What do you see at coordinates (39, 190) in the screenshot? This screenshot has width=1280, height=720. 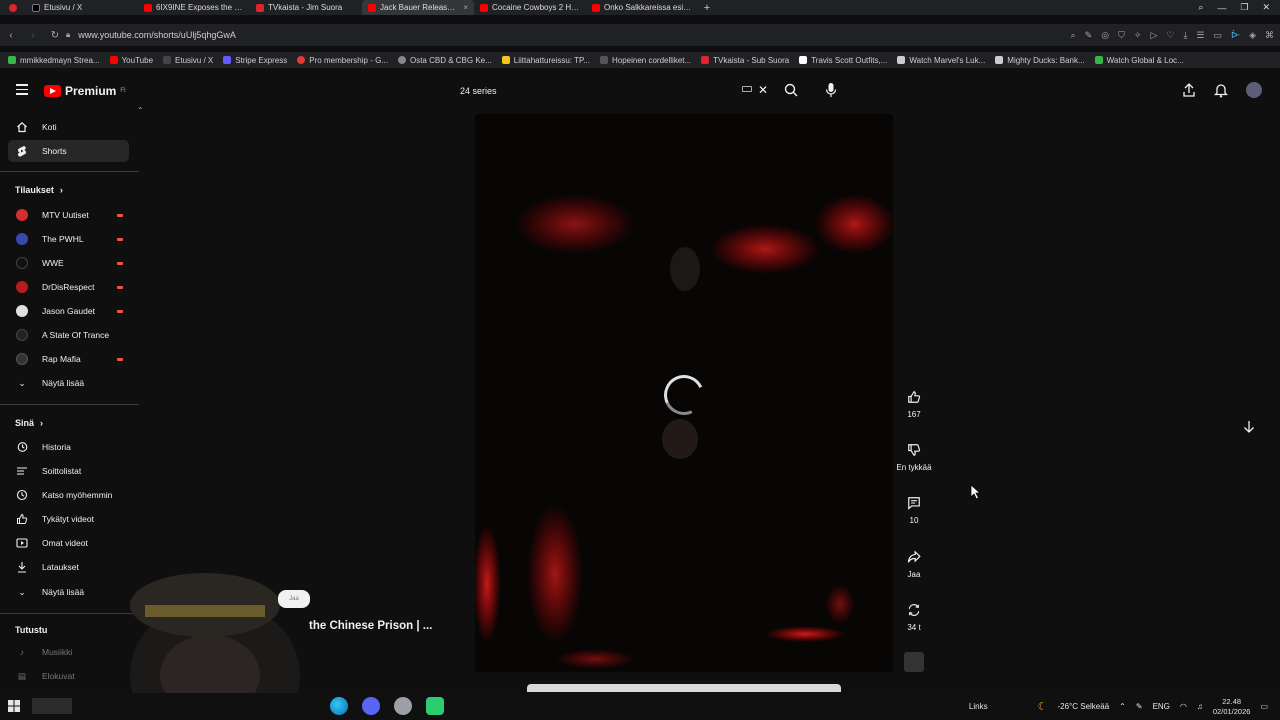 I see `subscriptions-heading: Tilaukset ›` at bounding box center [39, 190].